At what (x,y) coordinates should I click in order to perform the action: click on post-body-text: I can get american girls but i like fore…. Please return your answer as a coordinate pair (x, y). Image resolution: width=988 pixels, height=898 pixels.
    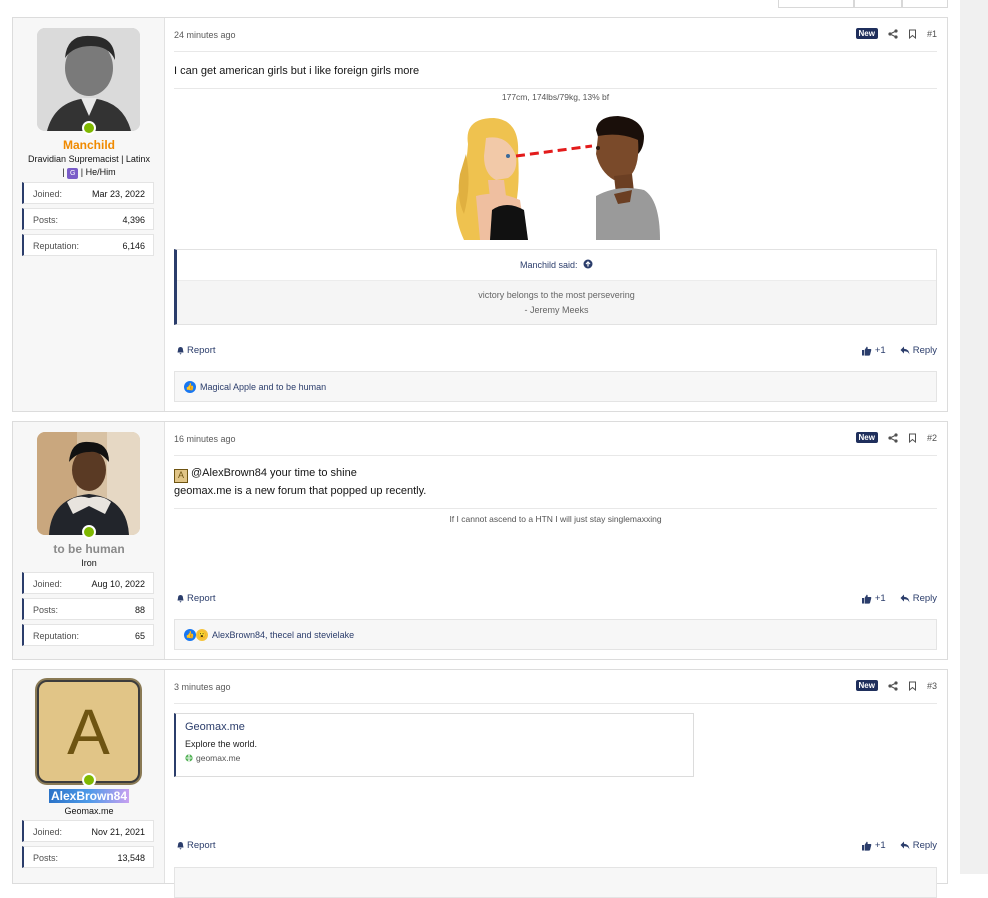
    Looking at the image, I should click on (297, 71).